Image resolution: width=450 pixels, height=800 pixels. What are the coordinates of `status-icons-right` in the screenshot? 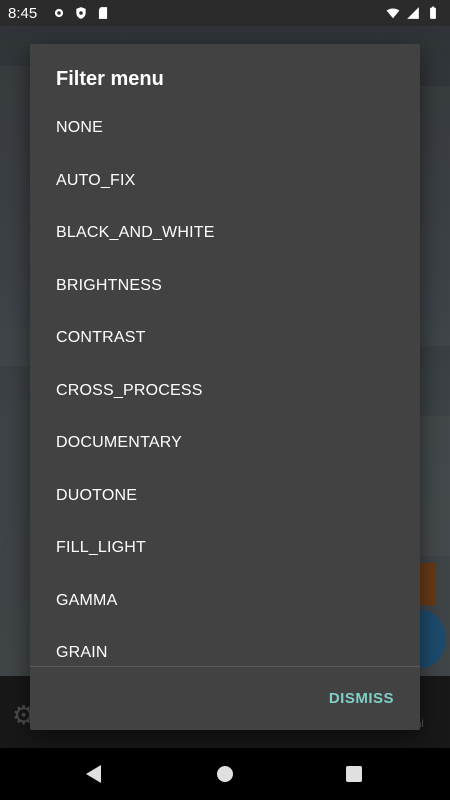 It's located at (413, 13).